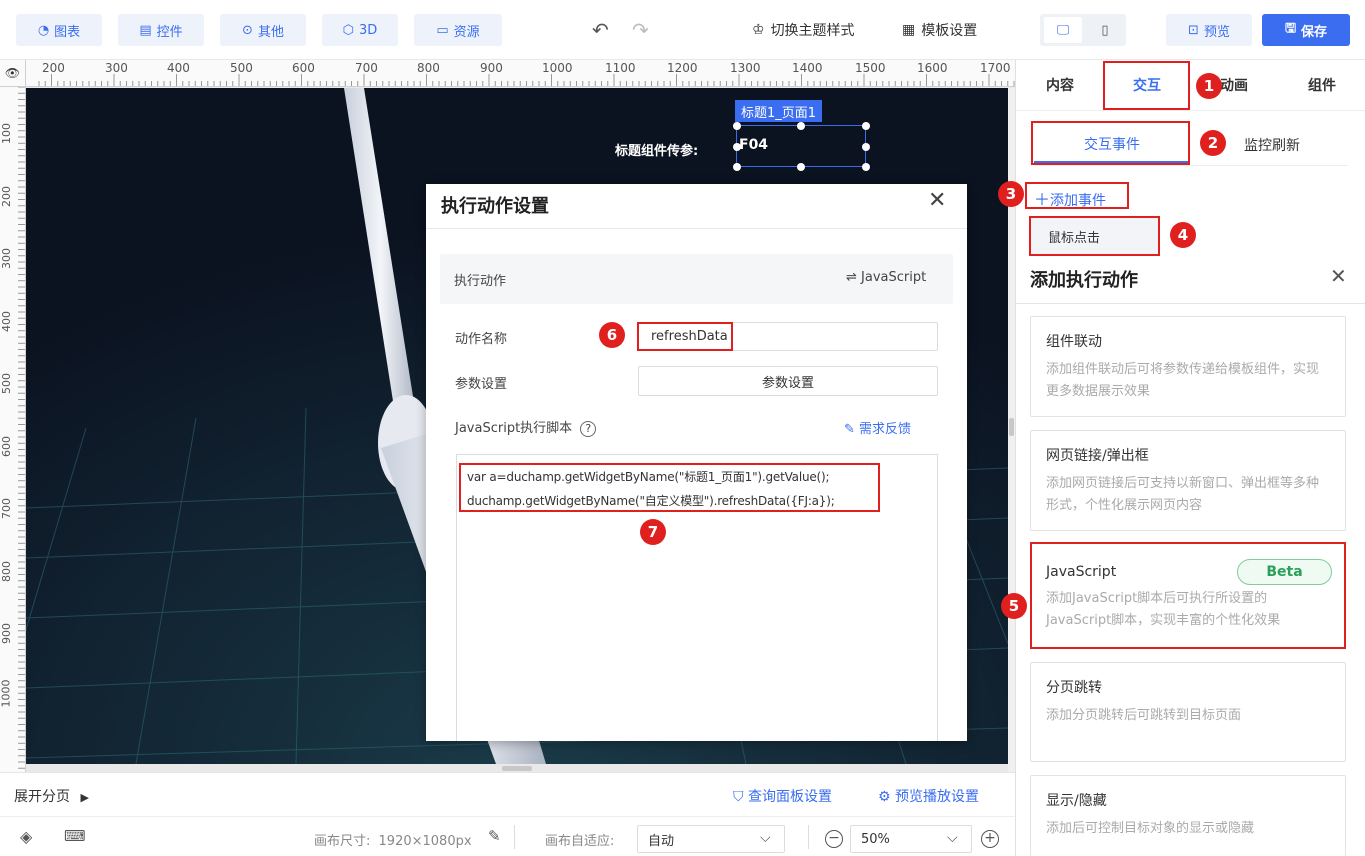 The height and width of the screenshot is (856, 1365). What do you see at coordinates (1105, 30) in the screenshot?
I see `mobile-icon: ▯` at bounding box center [1105, 30].